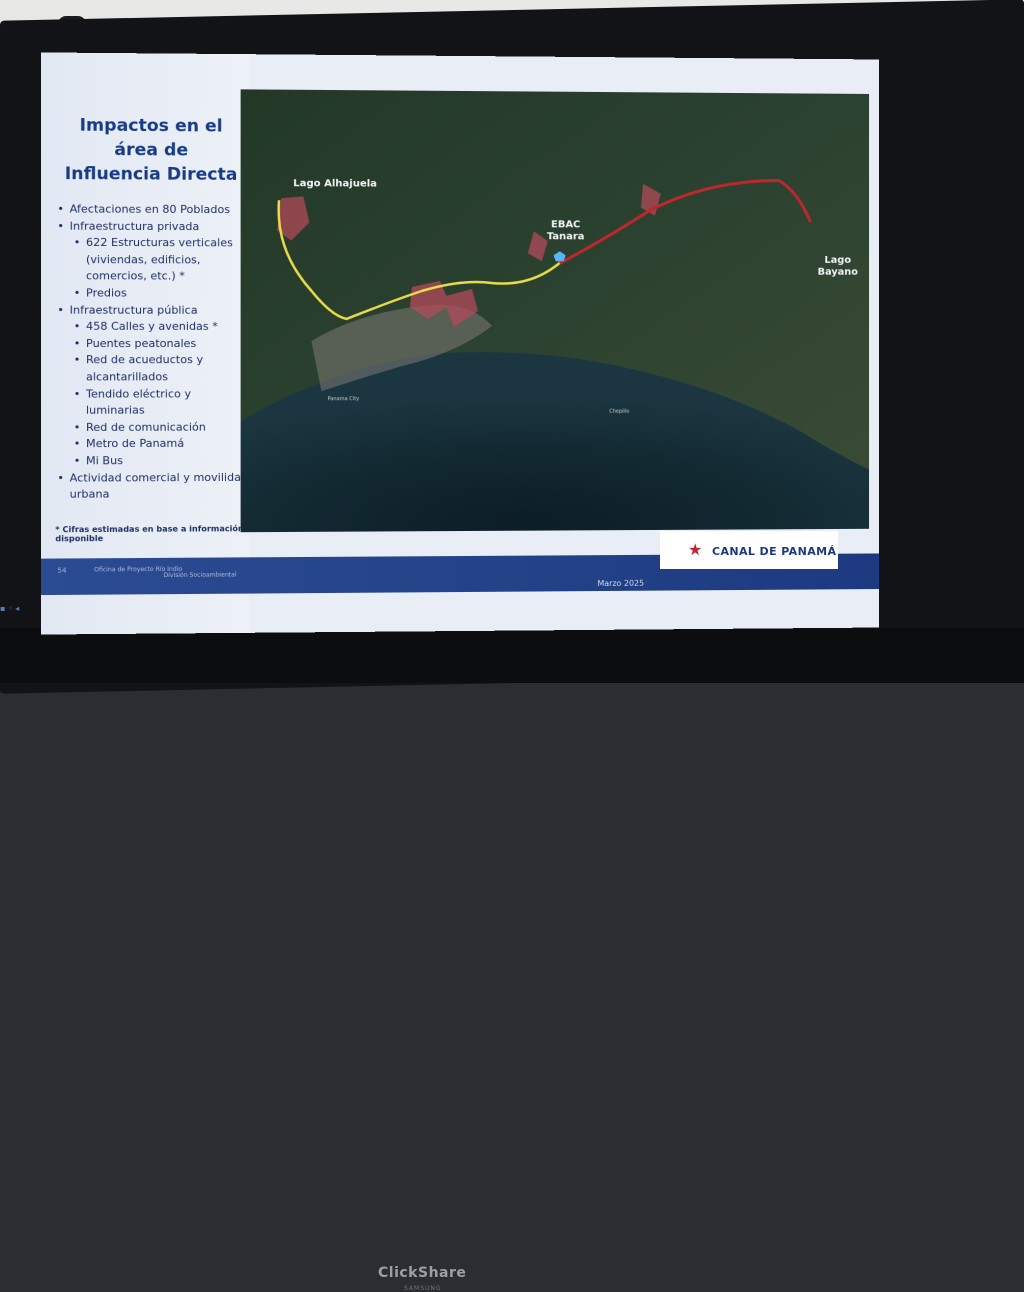  What do you see at coordinates (151, 126) in the screenshot?
I see `slide-title-line-1: Impactos en el` at bounding box center [151, 126].